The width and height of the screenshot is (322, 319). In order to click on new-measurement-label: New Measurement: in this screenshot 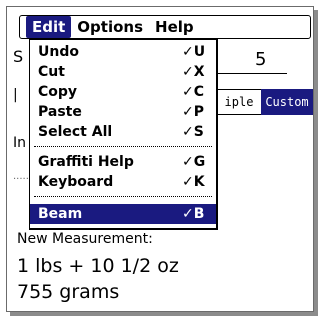, I will do `click(85, 239)`.